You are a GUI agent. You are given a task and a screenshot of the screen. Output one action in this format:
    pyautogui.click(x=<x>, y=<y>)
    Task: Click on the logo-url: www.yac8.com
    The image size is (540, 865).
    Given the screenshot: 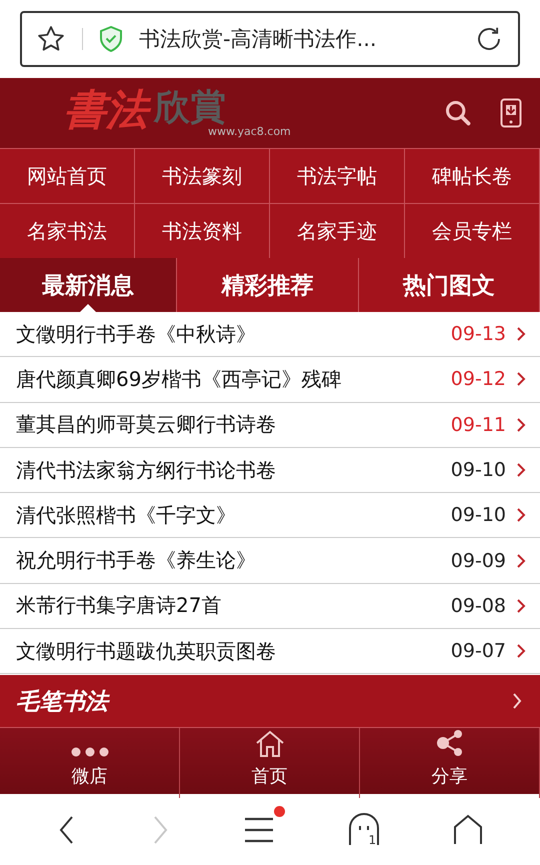 What is the action you would take?
    pyautogui.click(x=249, y=131)
    